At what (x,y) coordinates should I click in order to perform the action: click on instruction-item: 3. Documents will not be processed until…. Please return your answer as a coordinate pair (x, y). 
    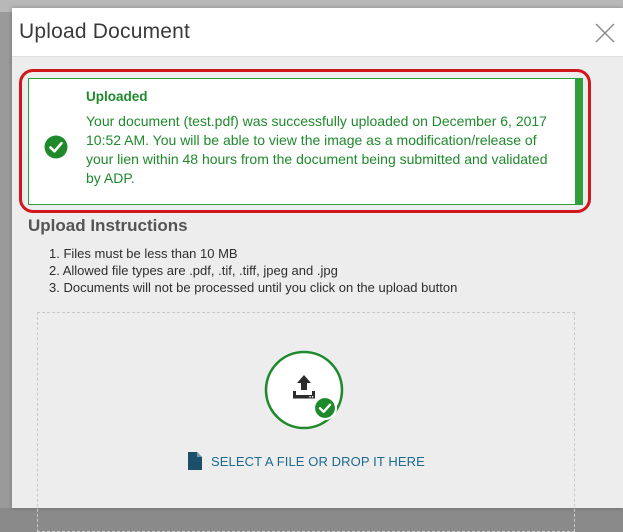
    Looking at the image, I should click on (253, 287).